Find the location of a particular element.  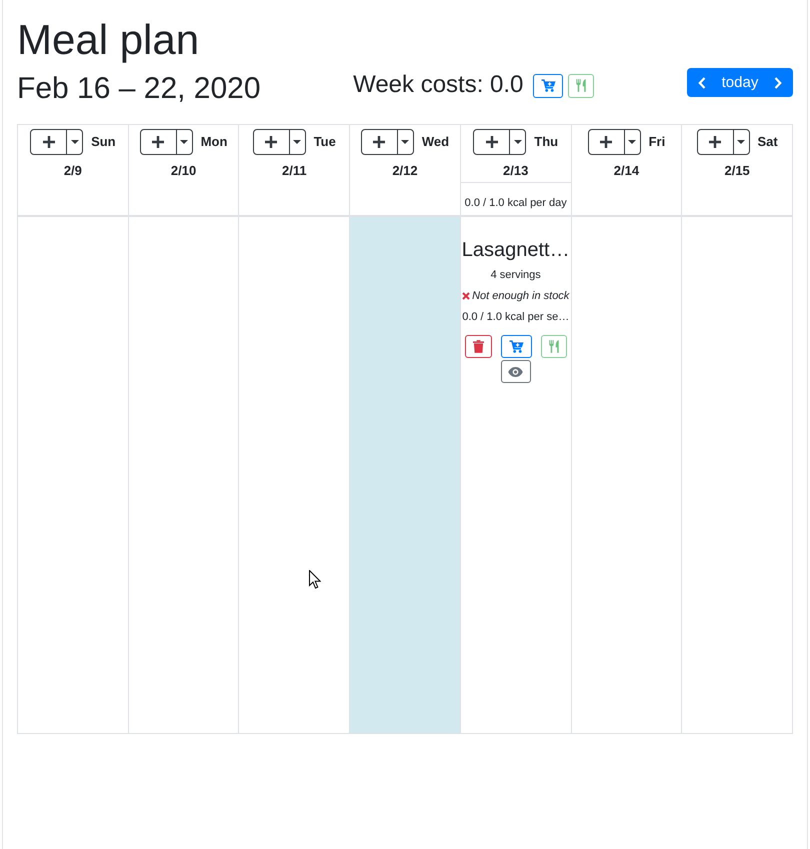

stock-status-text: Not enough in stock is located at coordinates (521, 296).